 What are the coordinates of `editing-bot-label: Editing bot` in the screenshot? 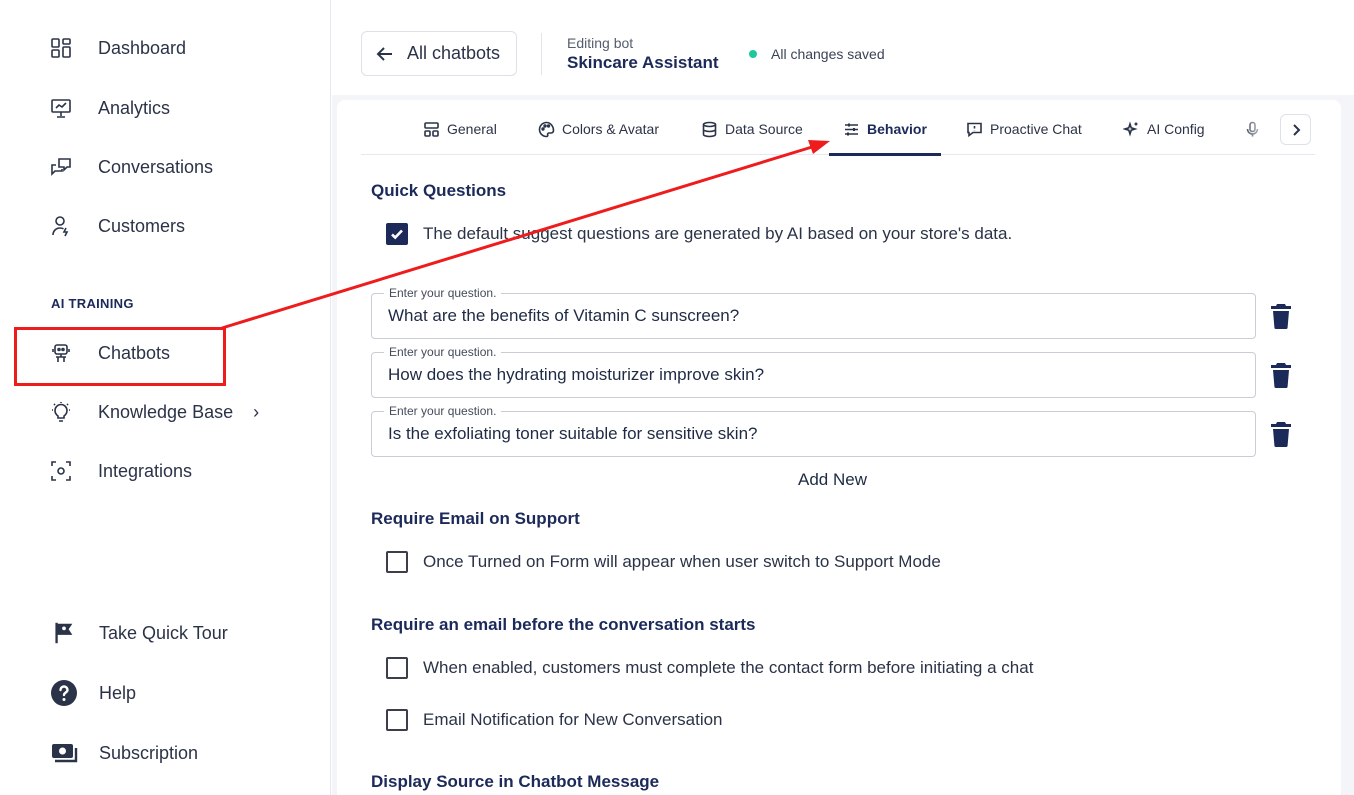 It's located at (600, 43).